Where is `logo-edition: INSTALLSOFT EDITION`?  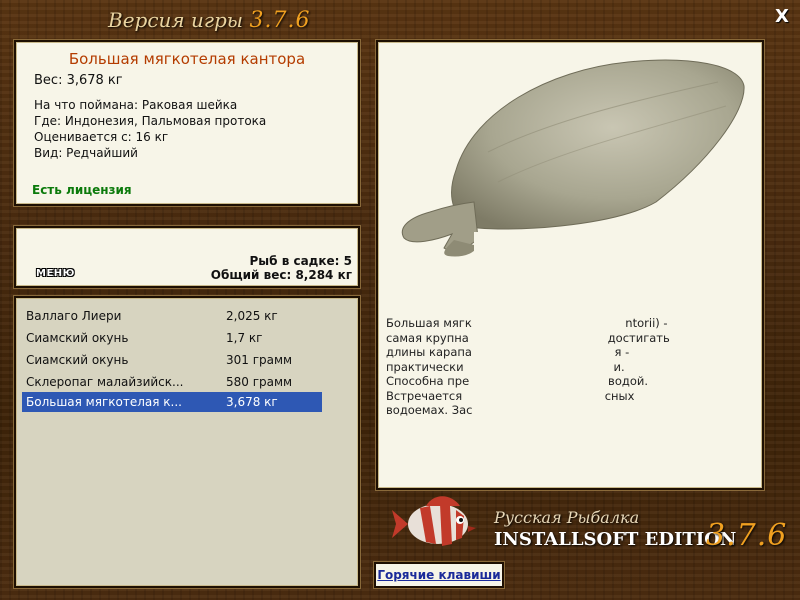
logo-edition: INSTALLSOFT EDITION is located at coordinates (615, 539).